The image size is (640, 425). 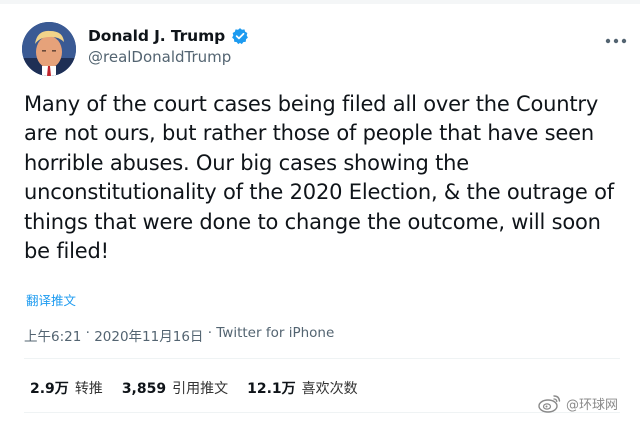 I want to click on avatar-image, so click(x=49, y=49).